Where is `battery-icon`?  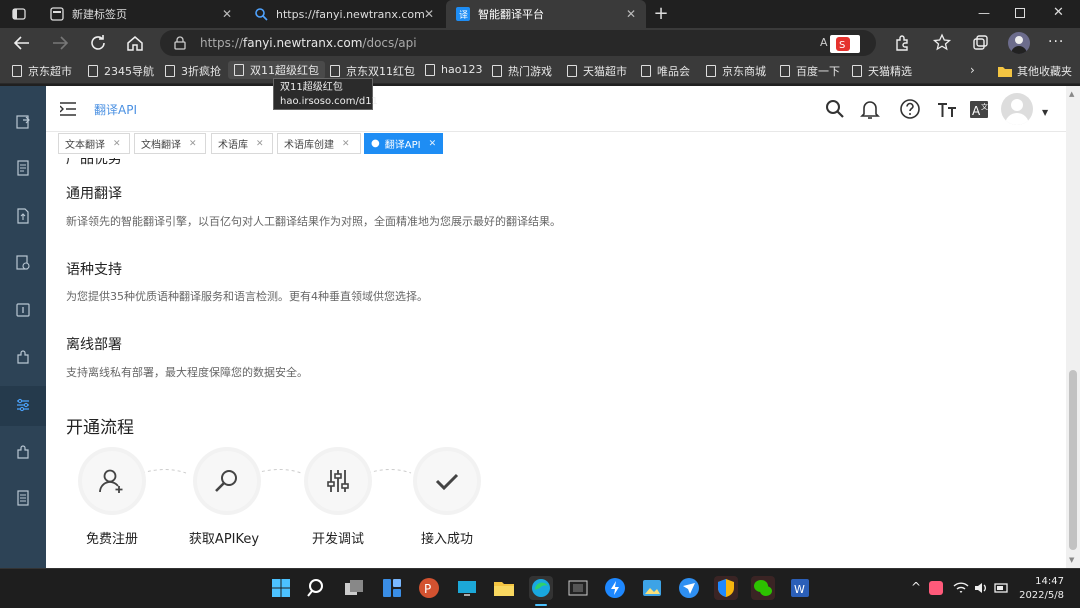
battery-icon is located at coordinates (1002, 588).